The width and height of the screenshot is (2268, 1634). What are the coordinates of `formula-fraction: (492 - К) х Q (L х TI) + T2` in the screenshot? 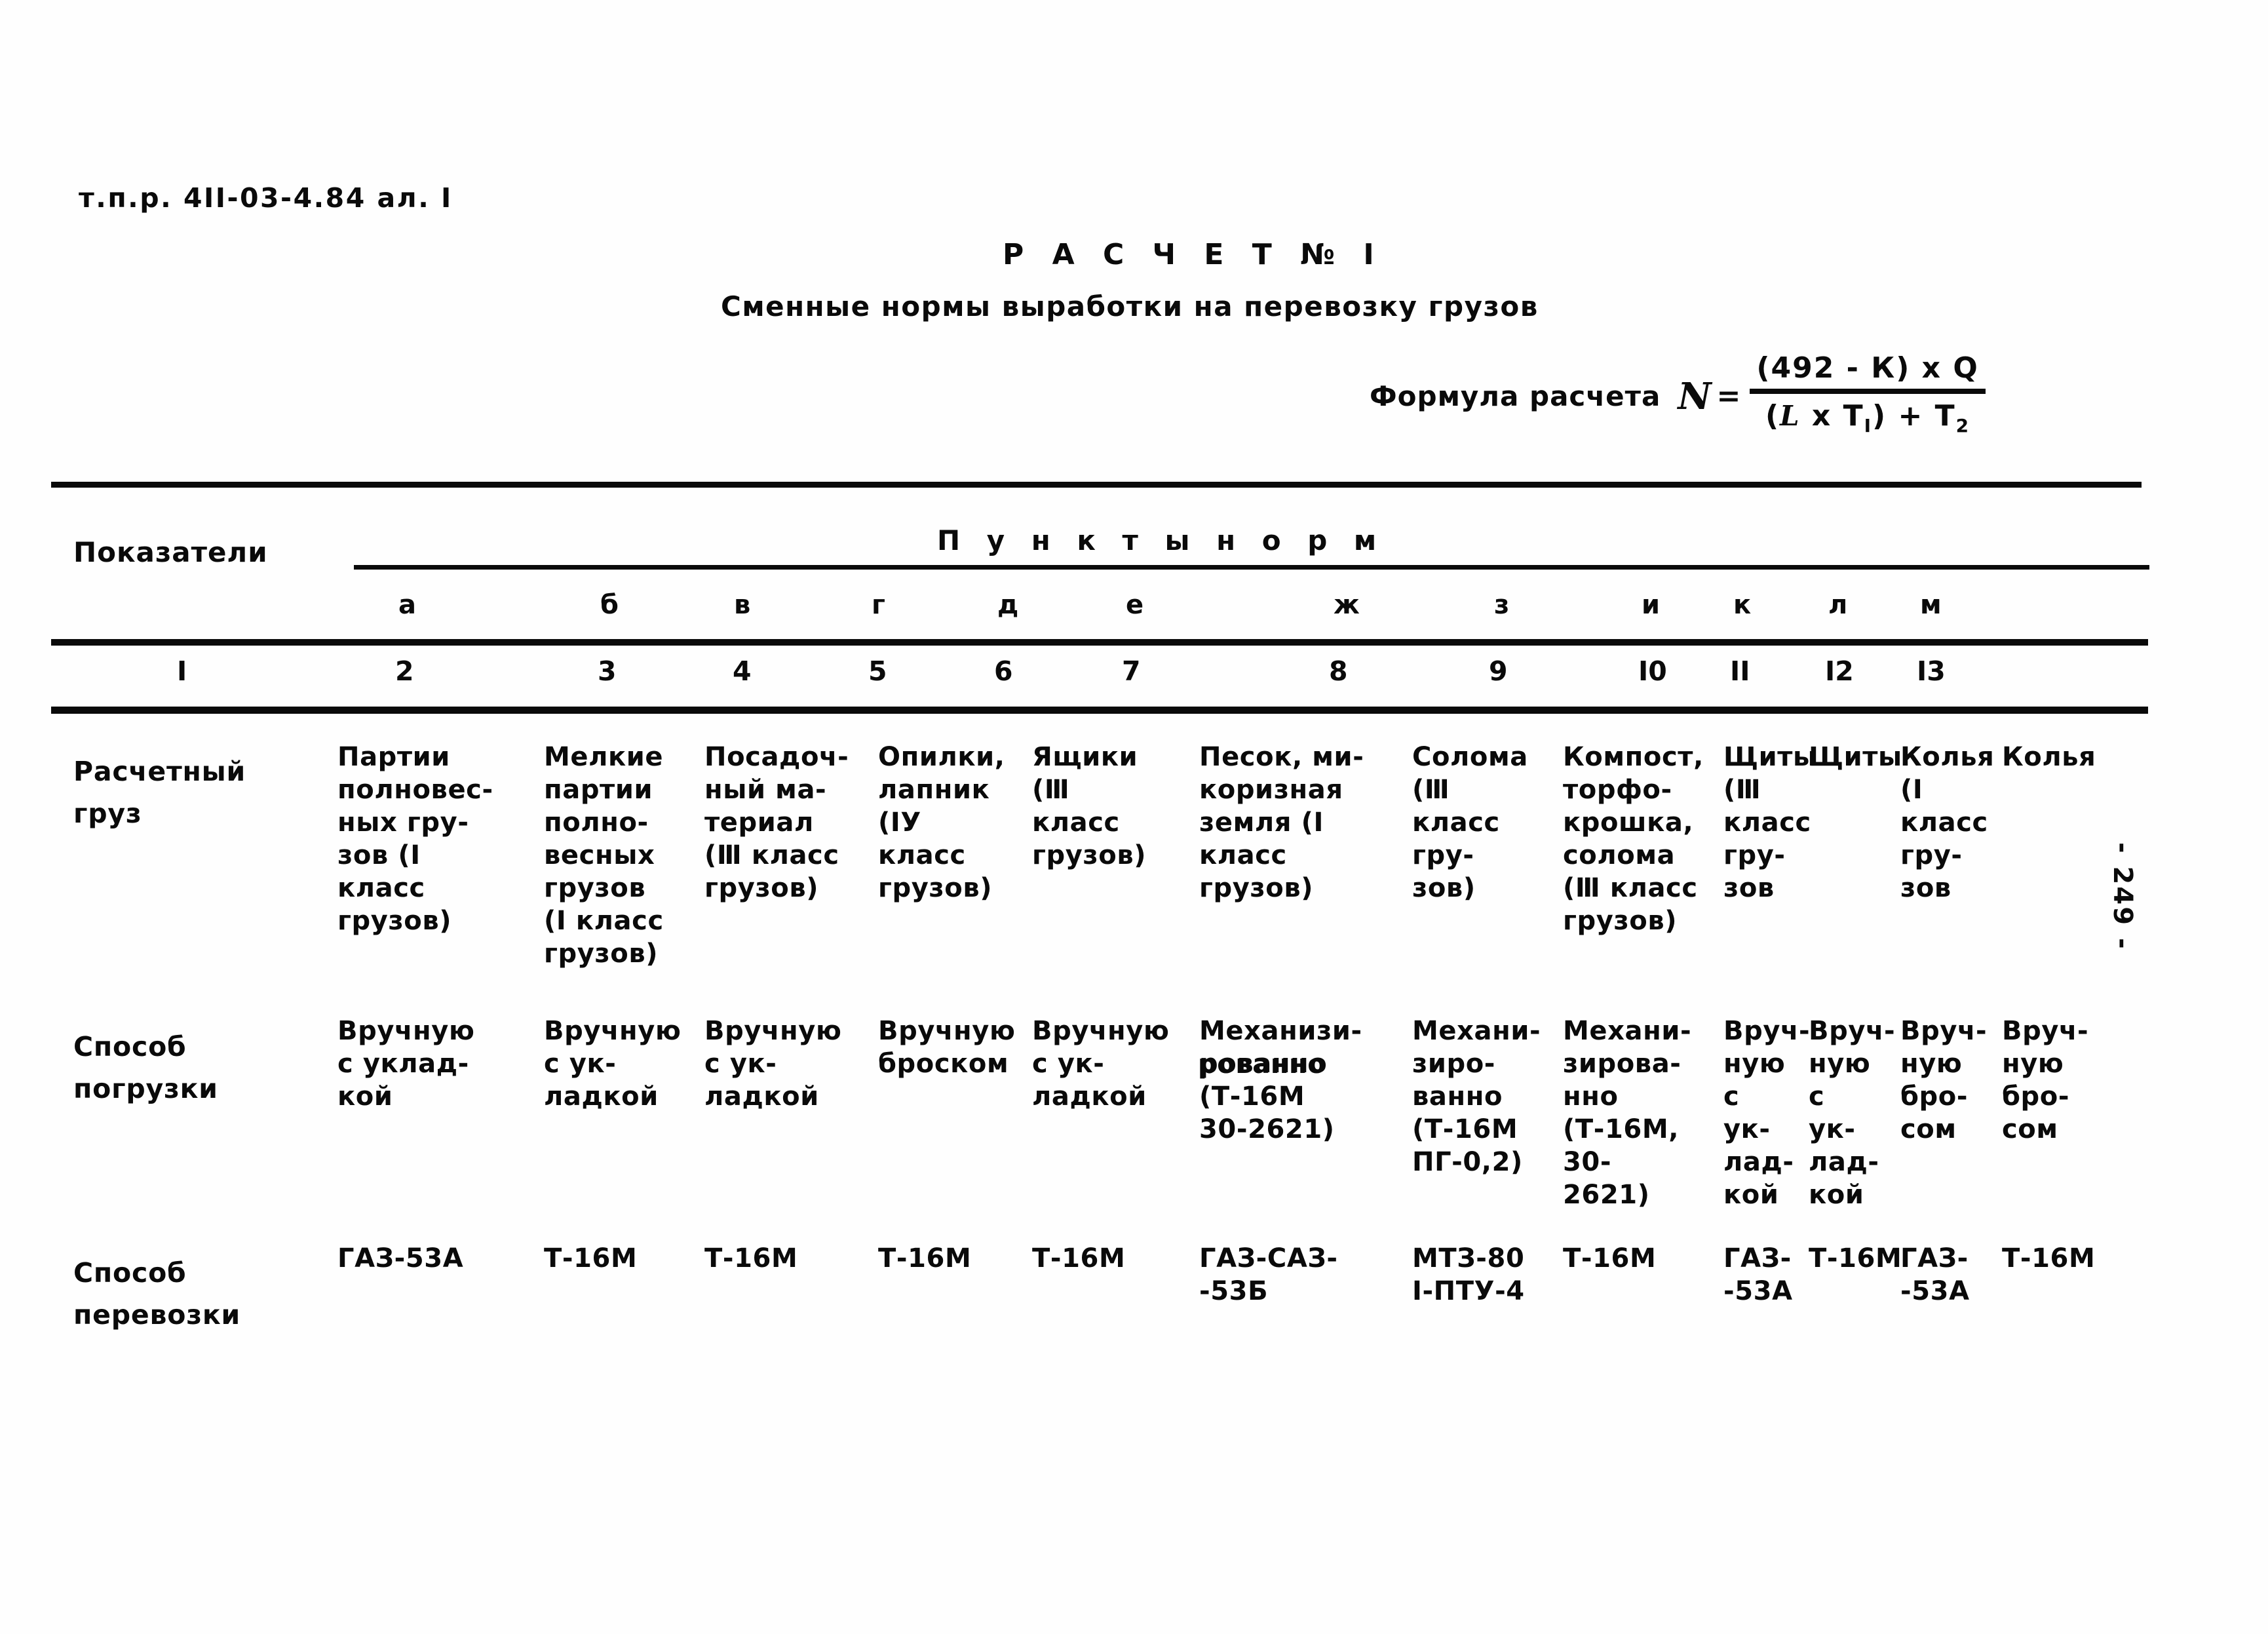 It's located at (1868, 394).